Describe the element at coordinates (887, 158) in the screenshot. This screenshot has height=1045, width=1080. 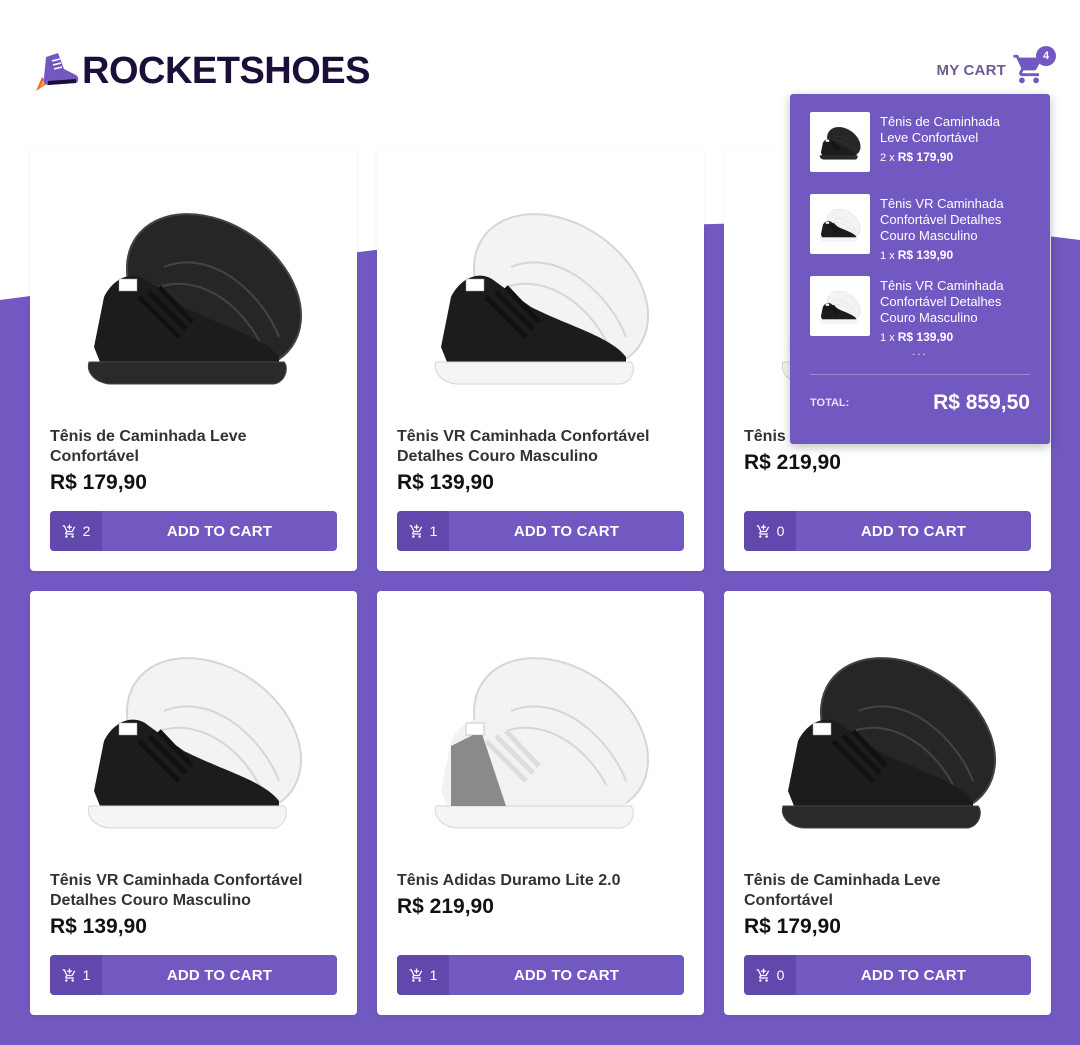
I see `cart-item-qty: 2 x` at that location.